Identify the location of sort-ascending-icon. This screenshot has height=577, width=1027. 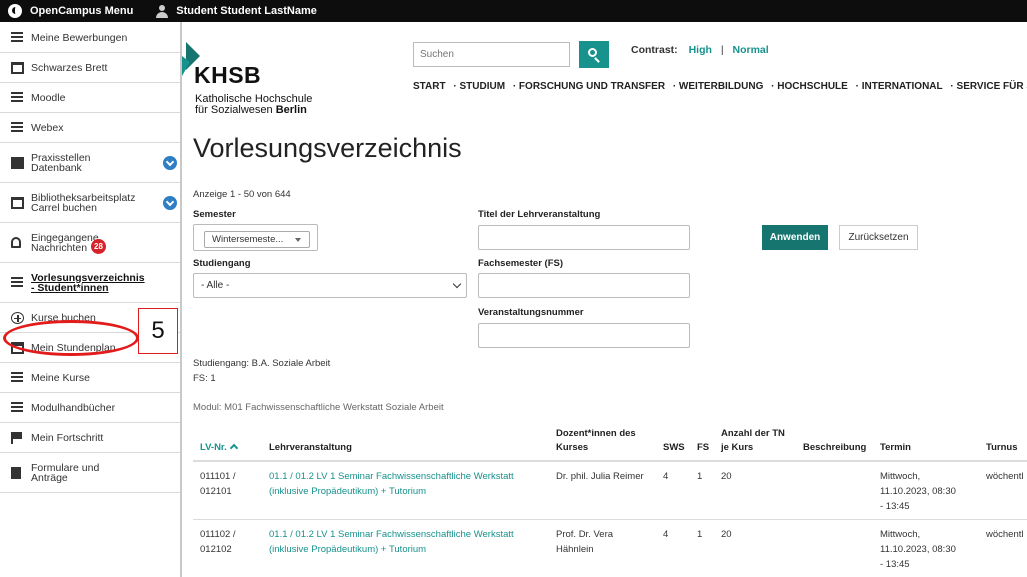
(233, 448).